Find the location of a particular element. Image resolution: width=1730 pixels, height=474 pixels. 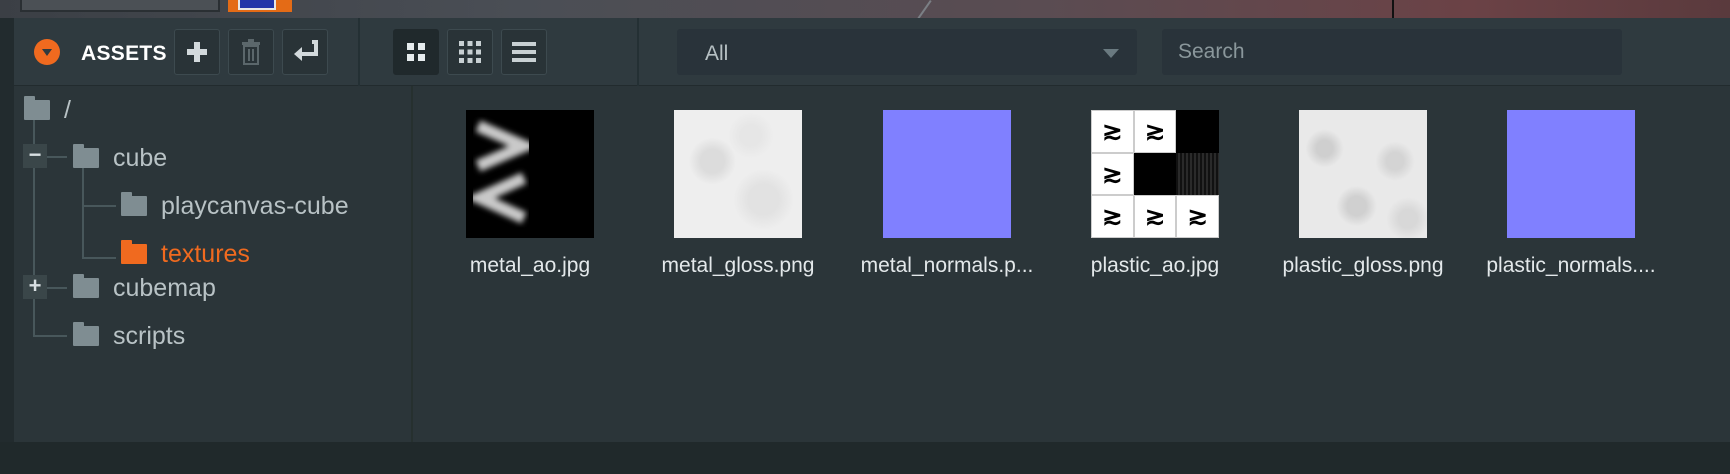

trash-icon is located at coordinates (251, 52).